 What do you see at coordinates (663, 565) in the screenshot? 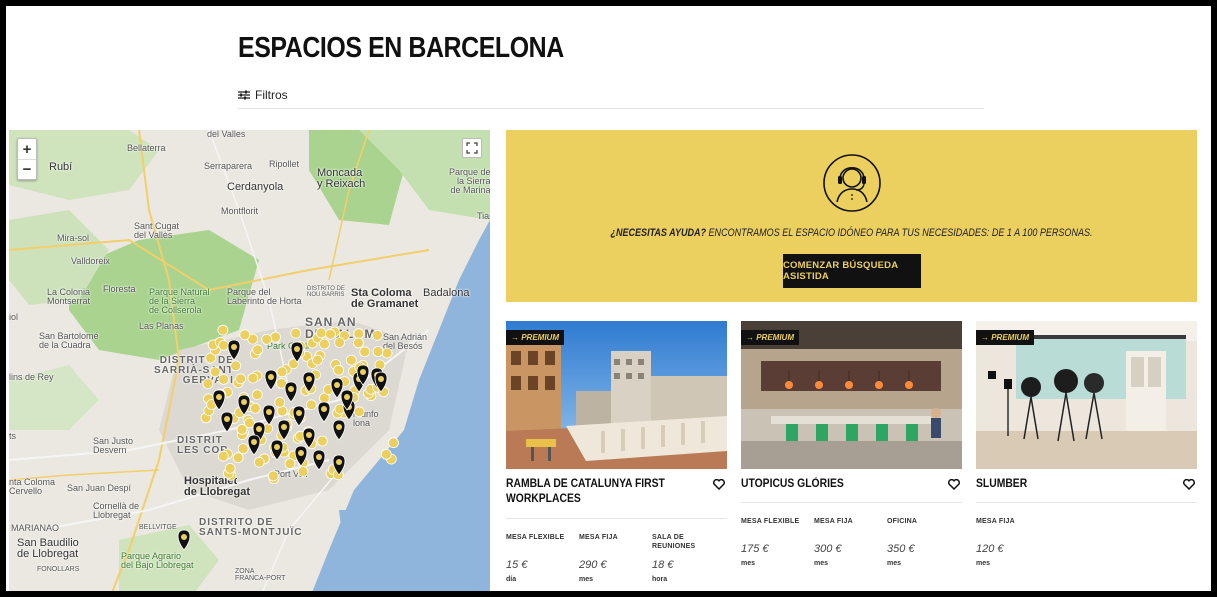
I see `price-value: 18 €` at bounding box center [663, 565].